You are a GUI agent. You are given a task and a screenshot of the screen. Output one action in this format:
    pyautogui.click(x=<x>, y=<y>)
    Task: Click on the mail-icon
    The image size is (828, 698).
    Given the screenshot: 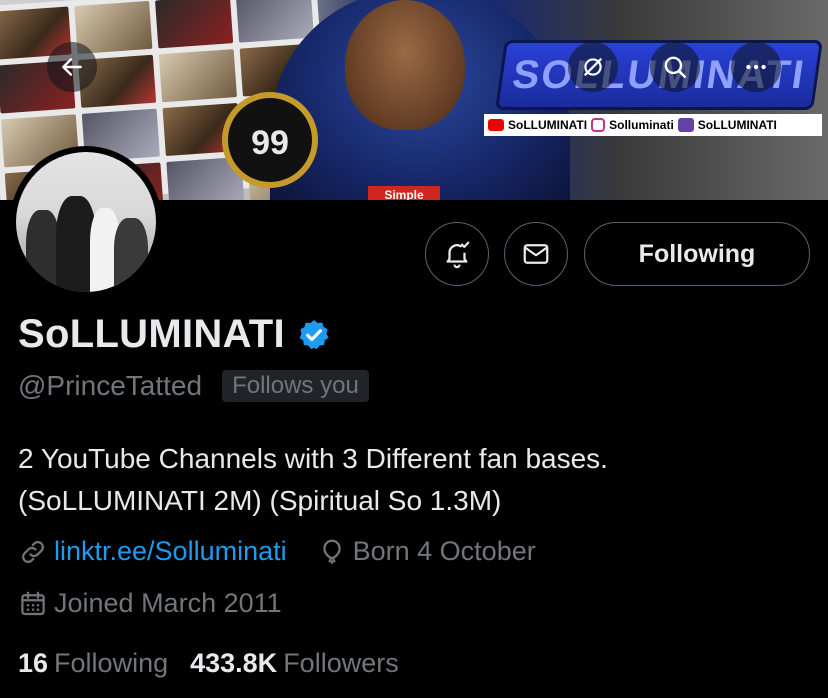 What is the action you would take?
    pyautogui.click(x=536, y=254)
    